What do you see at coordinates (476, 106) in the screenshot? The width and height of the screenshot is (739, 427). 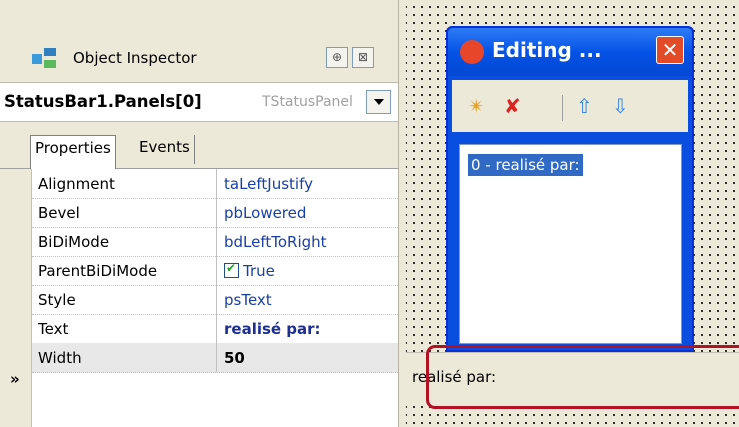 I see `add-new-icon: ✴` at bounding box center [476, 106].